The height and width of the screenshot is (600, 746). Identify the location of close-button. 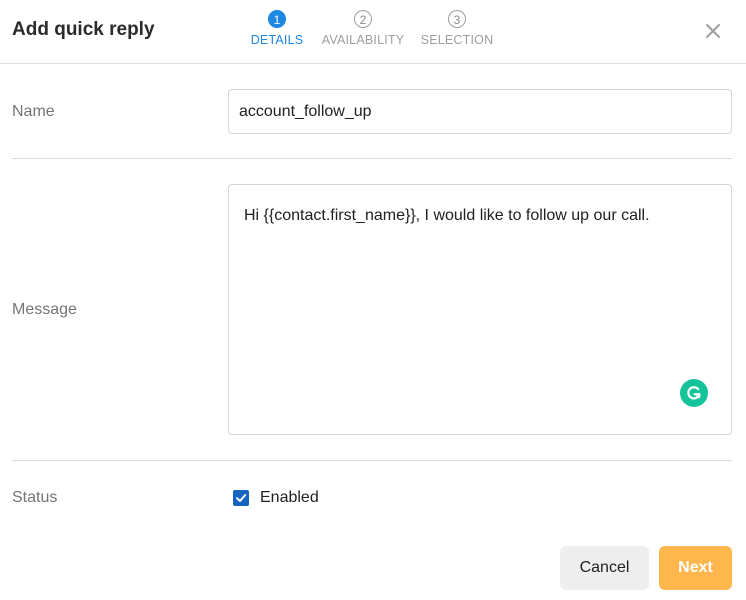
(713, 31).